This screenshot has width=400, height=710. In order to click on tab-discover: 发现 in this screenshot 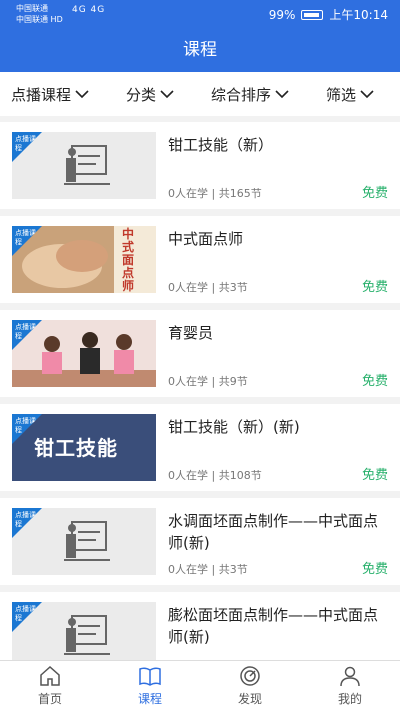, I will do `click(250, 685)`.